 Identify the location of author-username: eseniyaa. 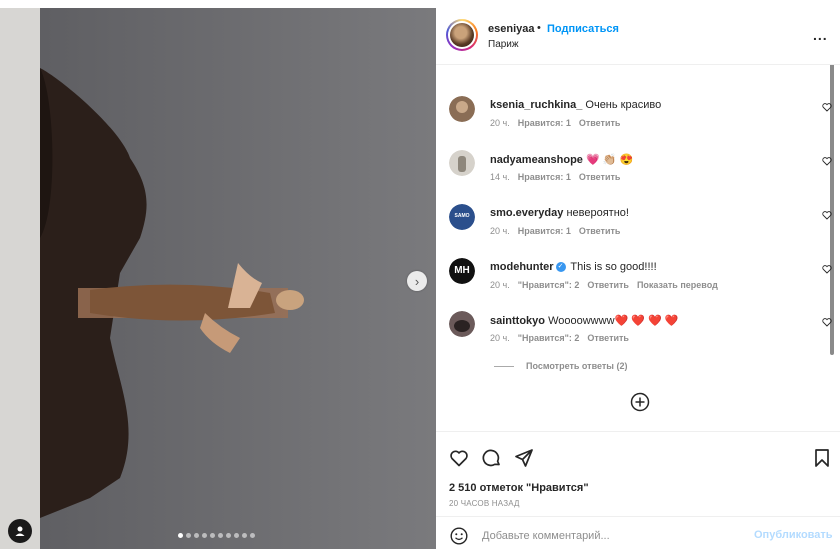
(511, 29).